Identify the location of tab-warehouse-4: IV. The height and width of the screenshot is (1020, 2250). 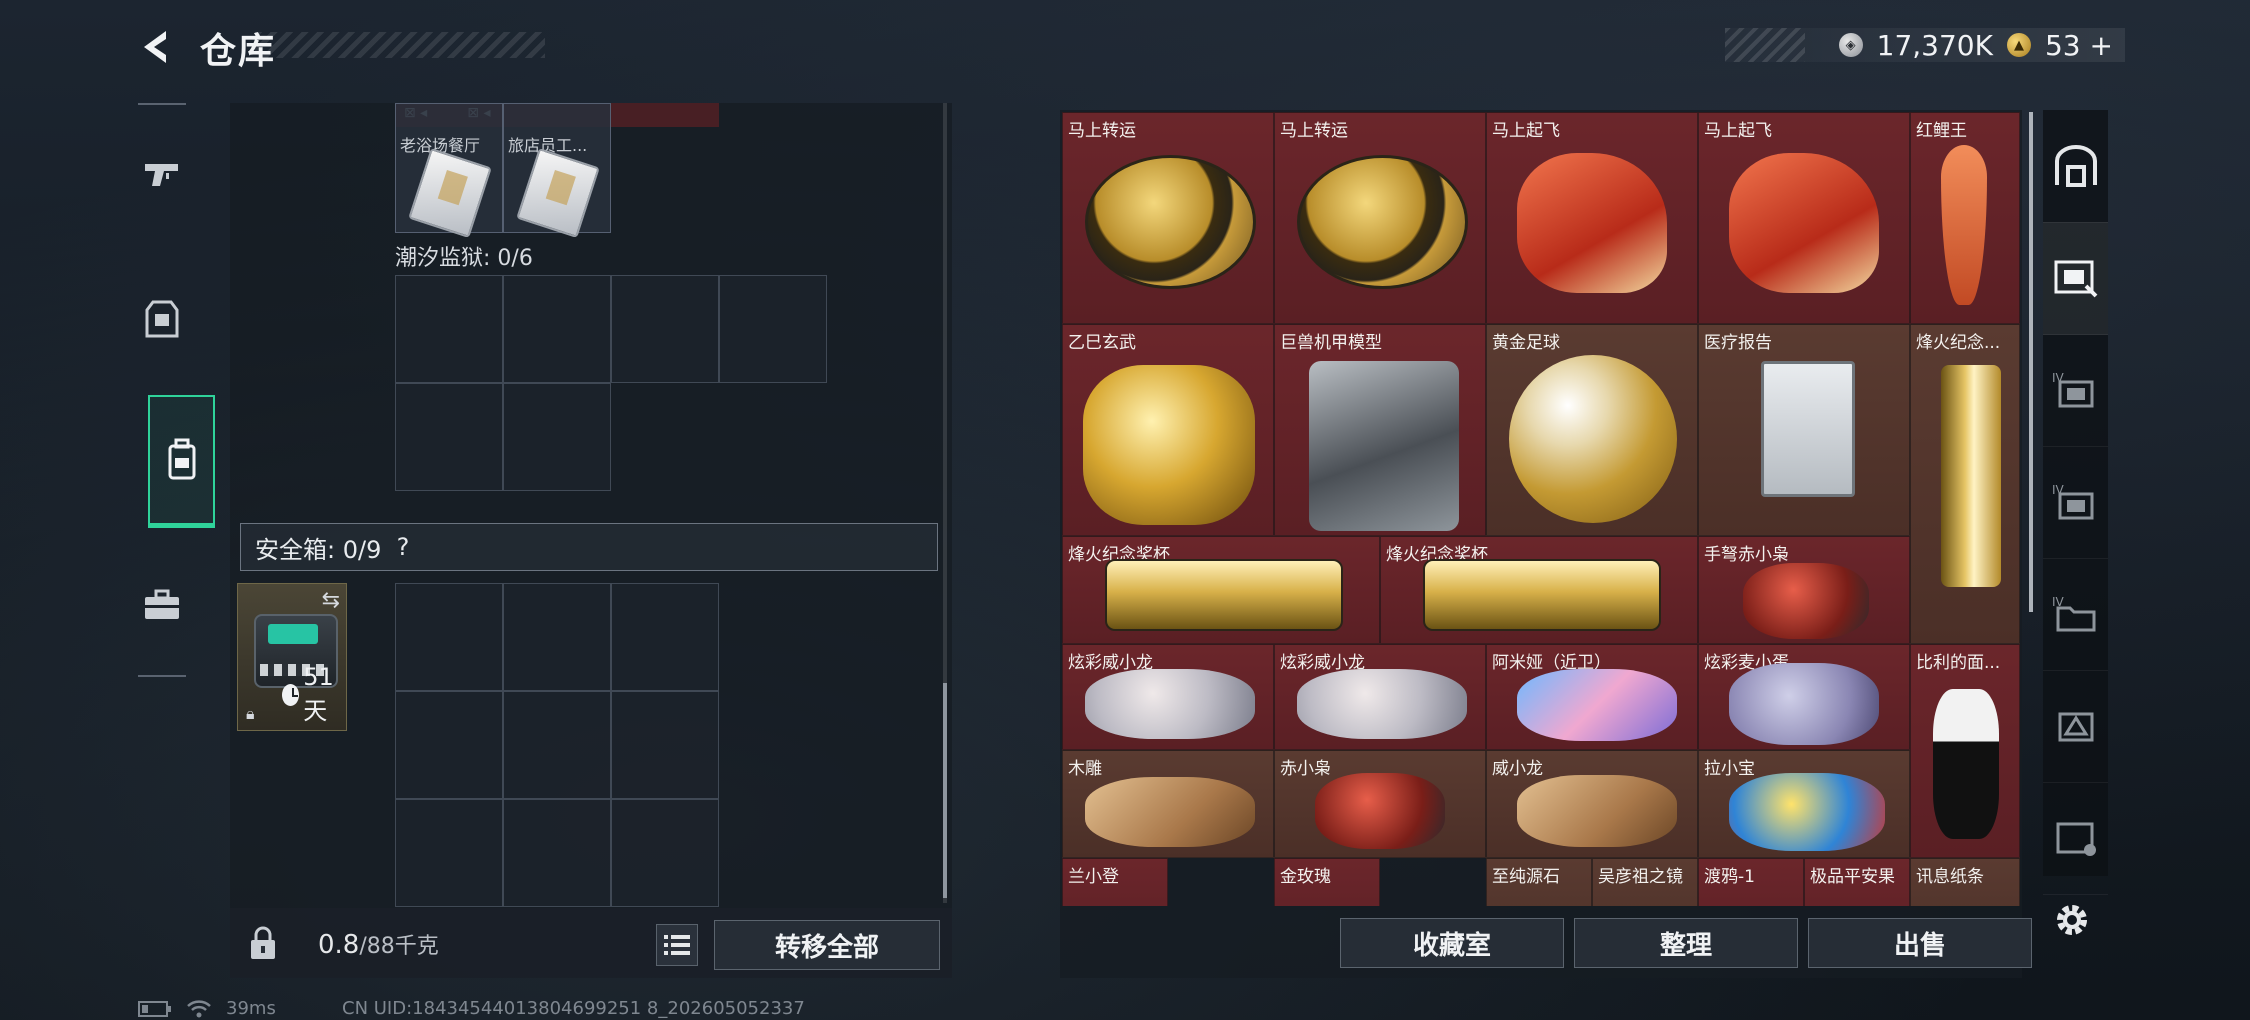
(2075, 614).